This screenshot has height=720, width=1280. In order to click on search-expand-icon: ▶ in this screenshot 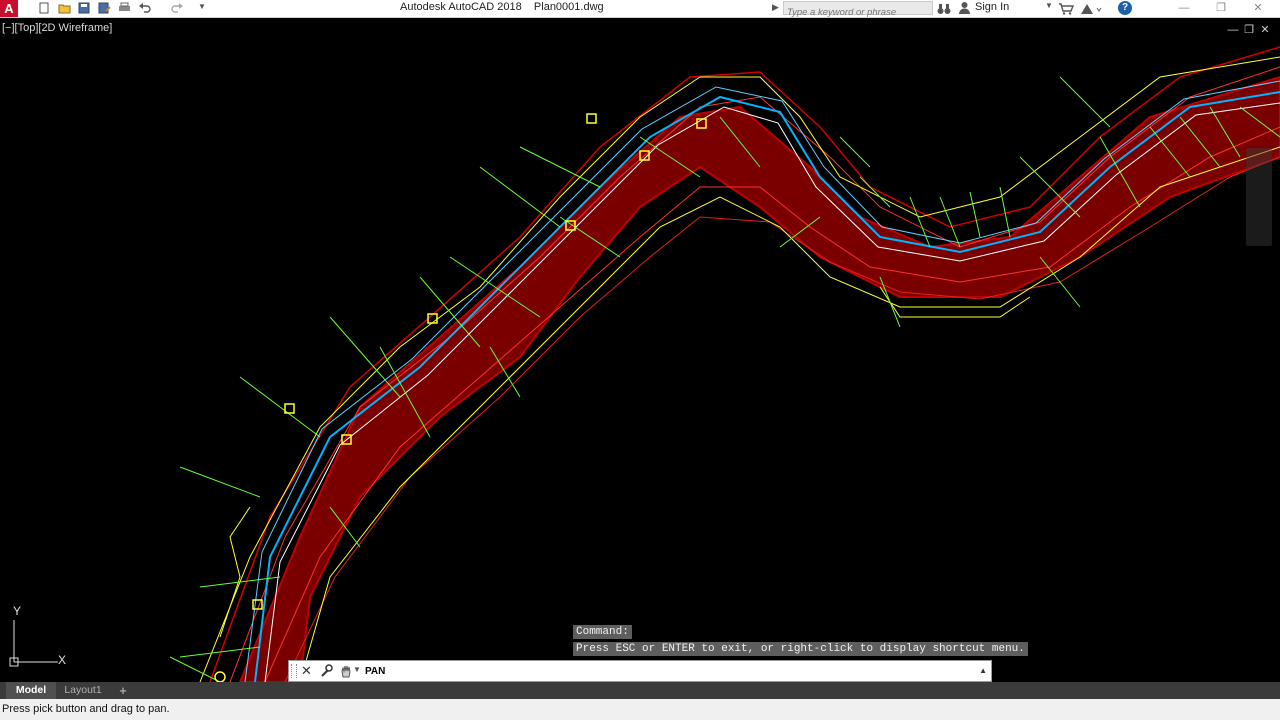, I will do `click(775, 7)`.